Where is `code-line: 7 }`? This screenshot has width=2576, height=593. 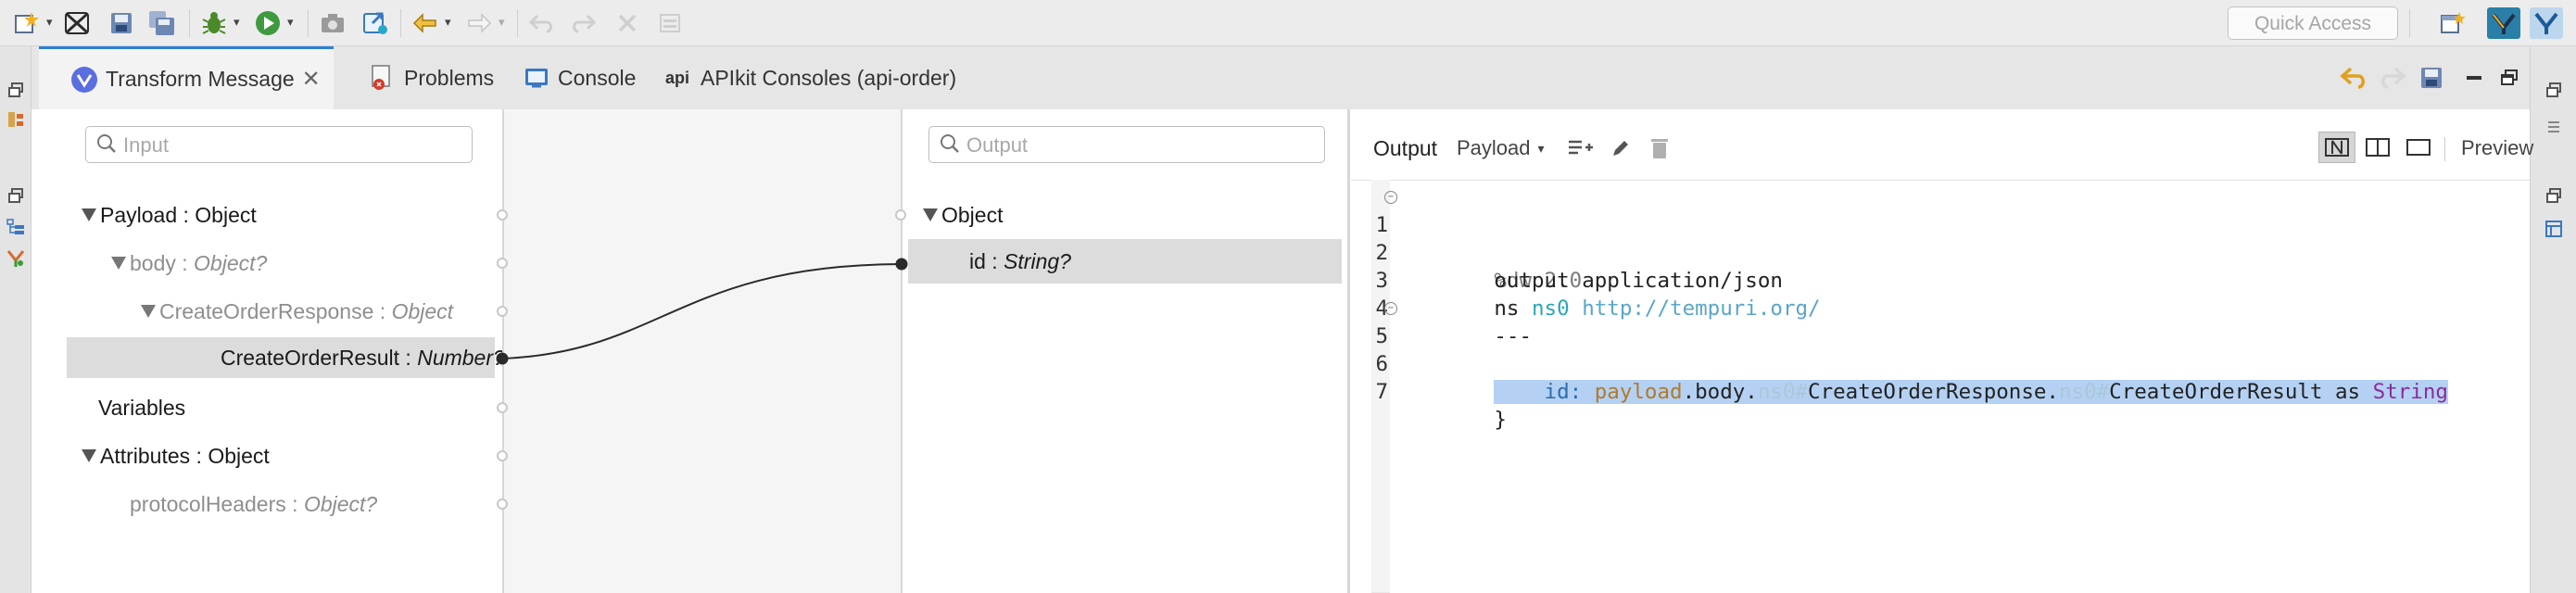
code-line: 7 } is located at coordinates (1954, 391).